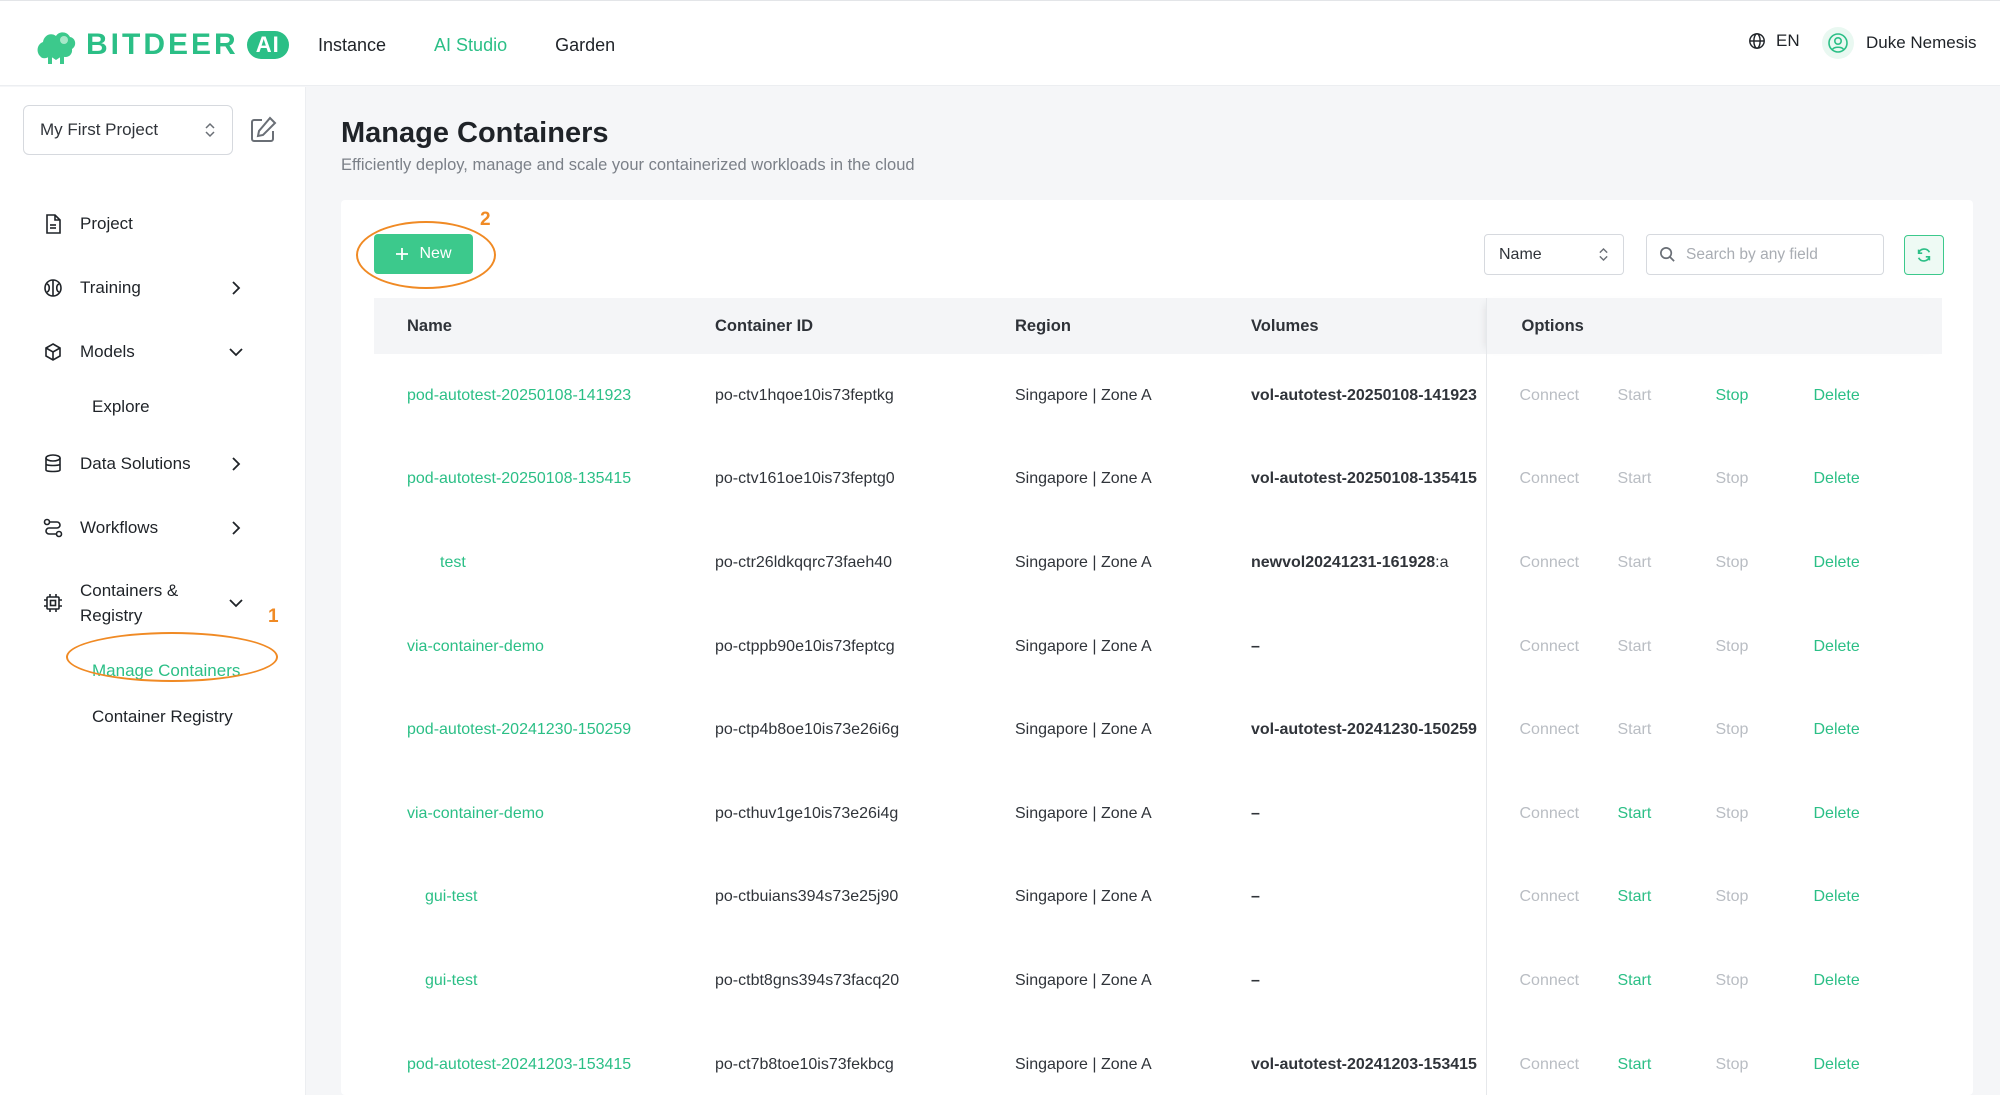 This screenshot has height=1095, width=2000. What do you see at coordinates (1757, 41) in the screenshot?
I see `globe-icon` at bounding box center [1757, 41].